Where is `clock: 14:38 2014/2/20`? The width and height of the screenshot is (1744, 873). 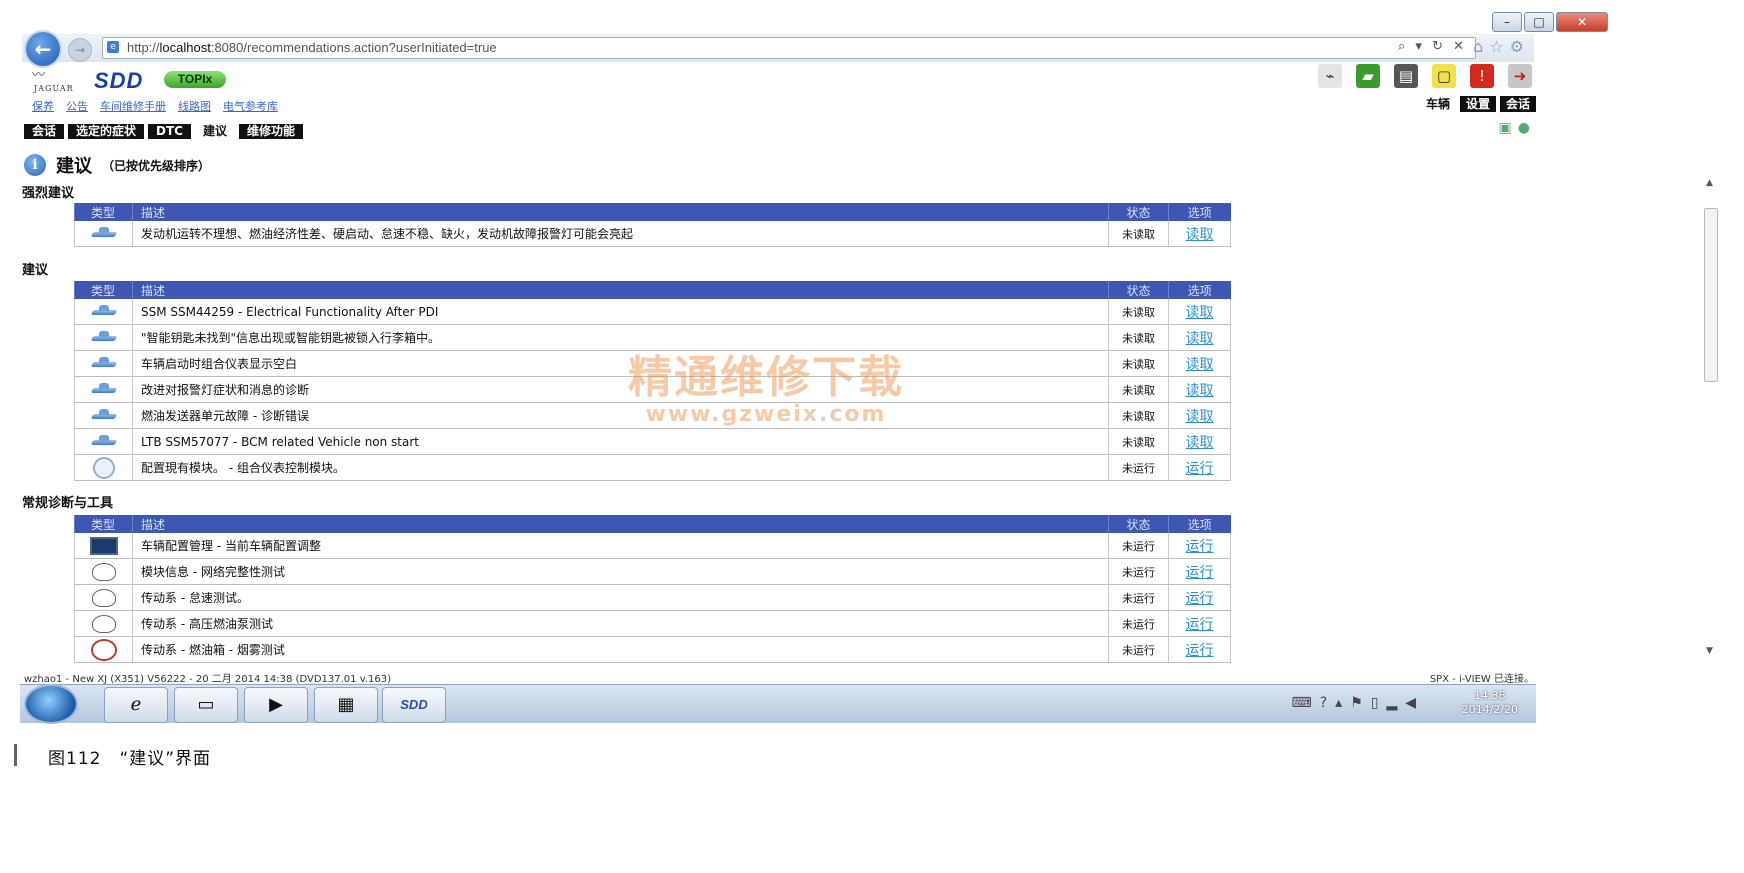
clock: 14:38 2014/2/20 is located at coordinates (1490, 703).